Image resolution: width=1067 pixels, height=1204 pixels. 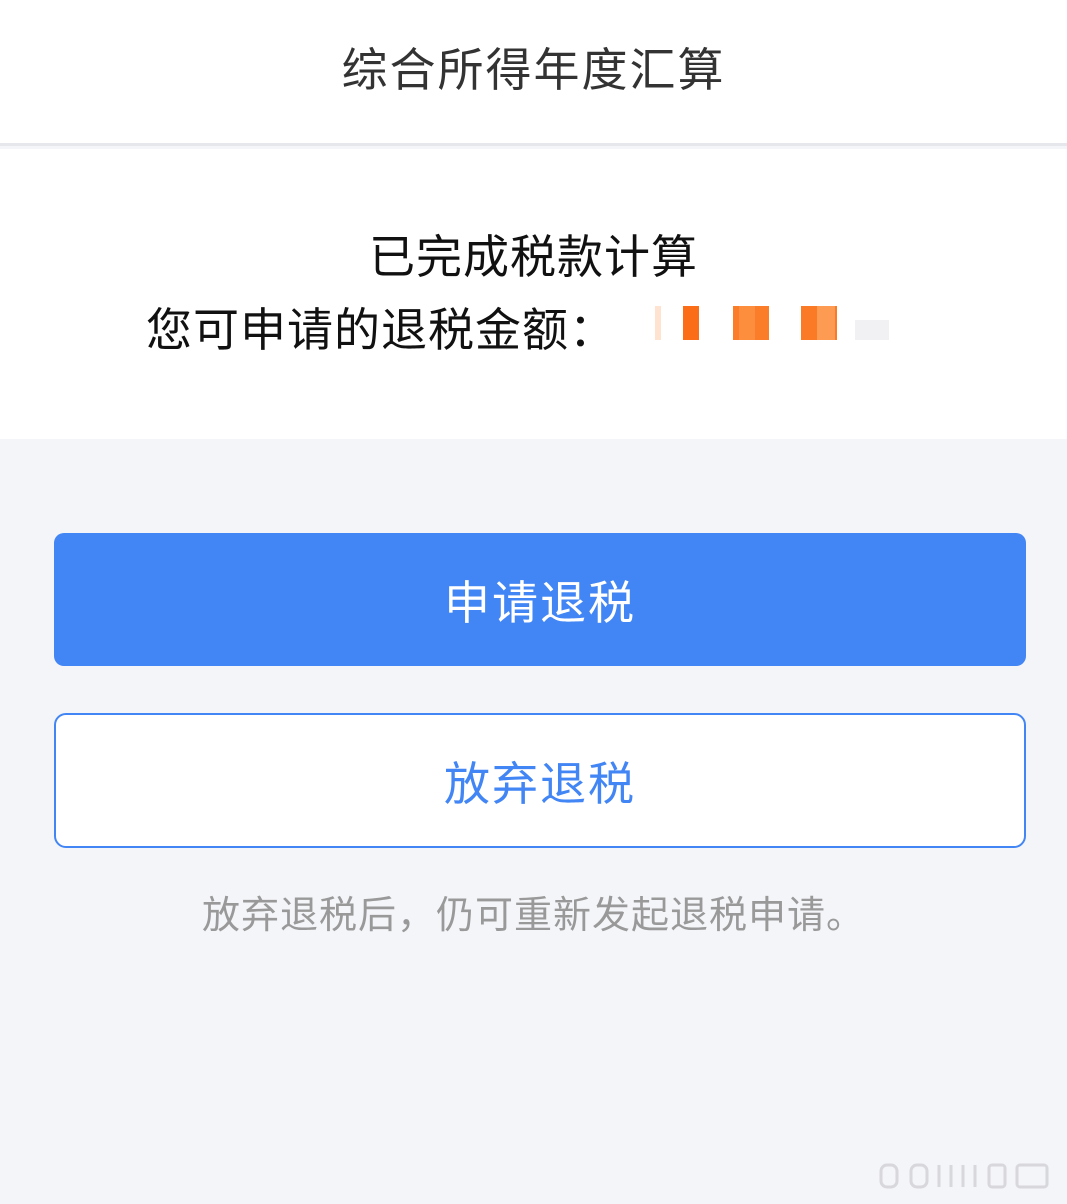 I want to click on nav-bar: 综合所得年度汇算, so click(x=533, y=73).